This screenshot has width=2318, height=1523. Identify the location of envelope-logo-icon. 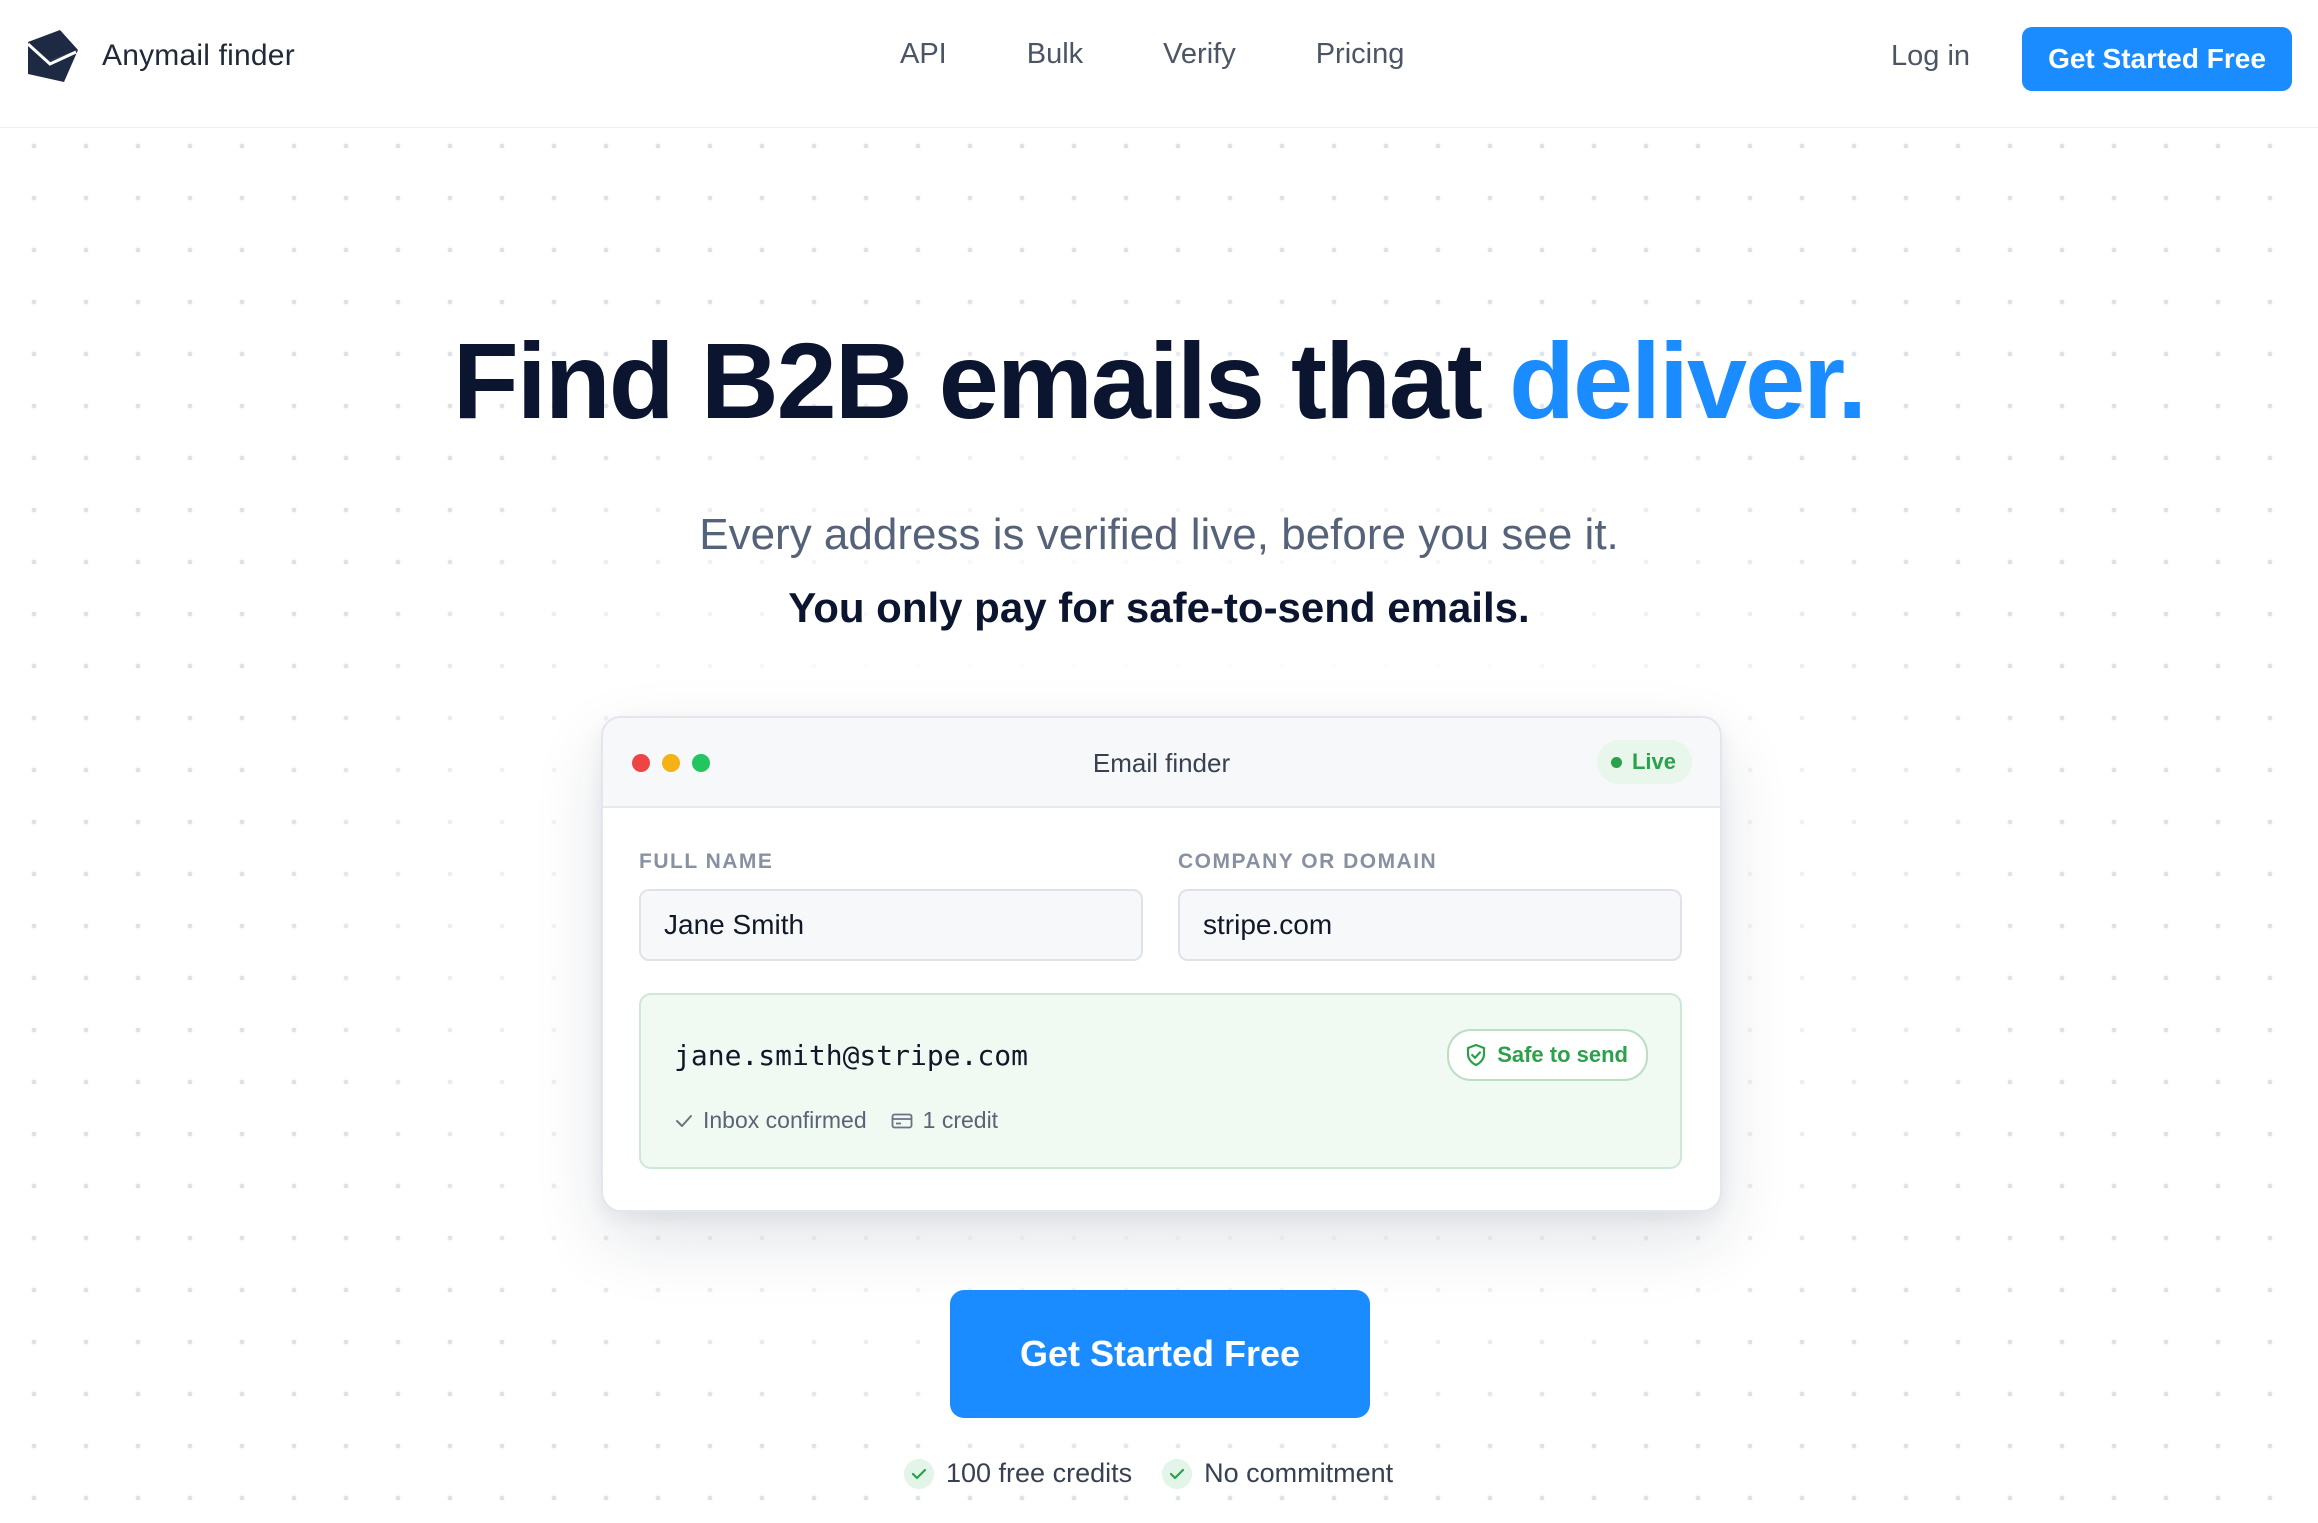
(52, 56).